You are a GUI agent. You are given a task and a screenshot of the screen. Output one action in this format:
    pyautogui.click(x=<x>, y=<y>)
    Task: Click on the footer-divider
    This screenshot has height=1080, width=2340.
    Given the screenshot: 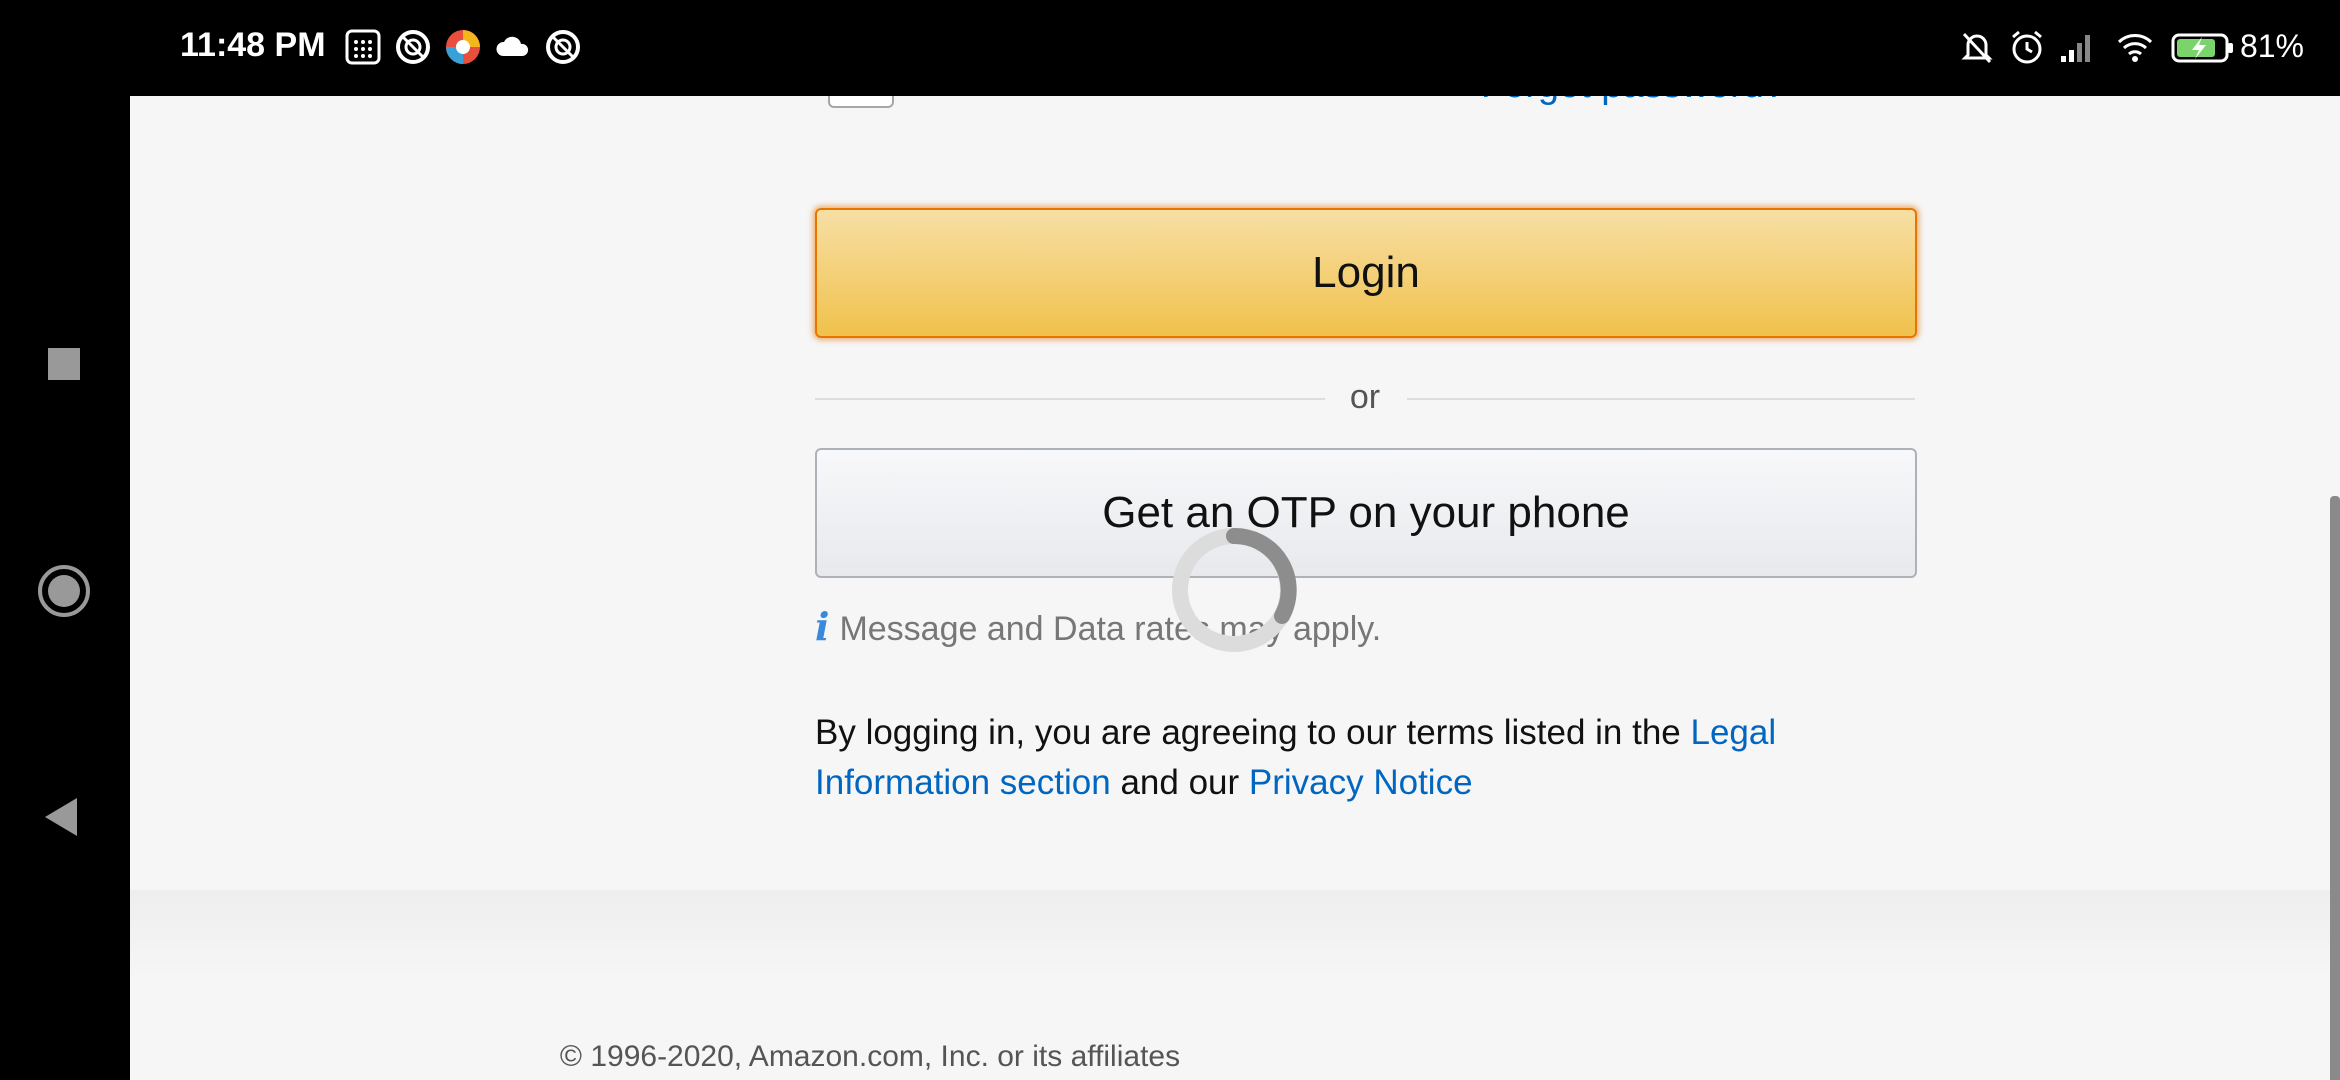 What is the action you would take?
    pyautogui.click(x=1235, y=935)
    